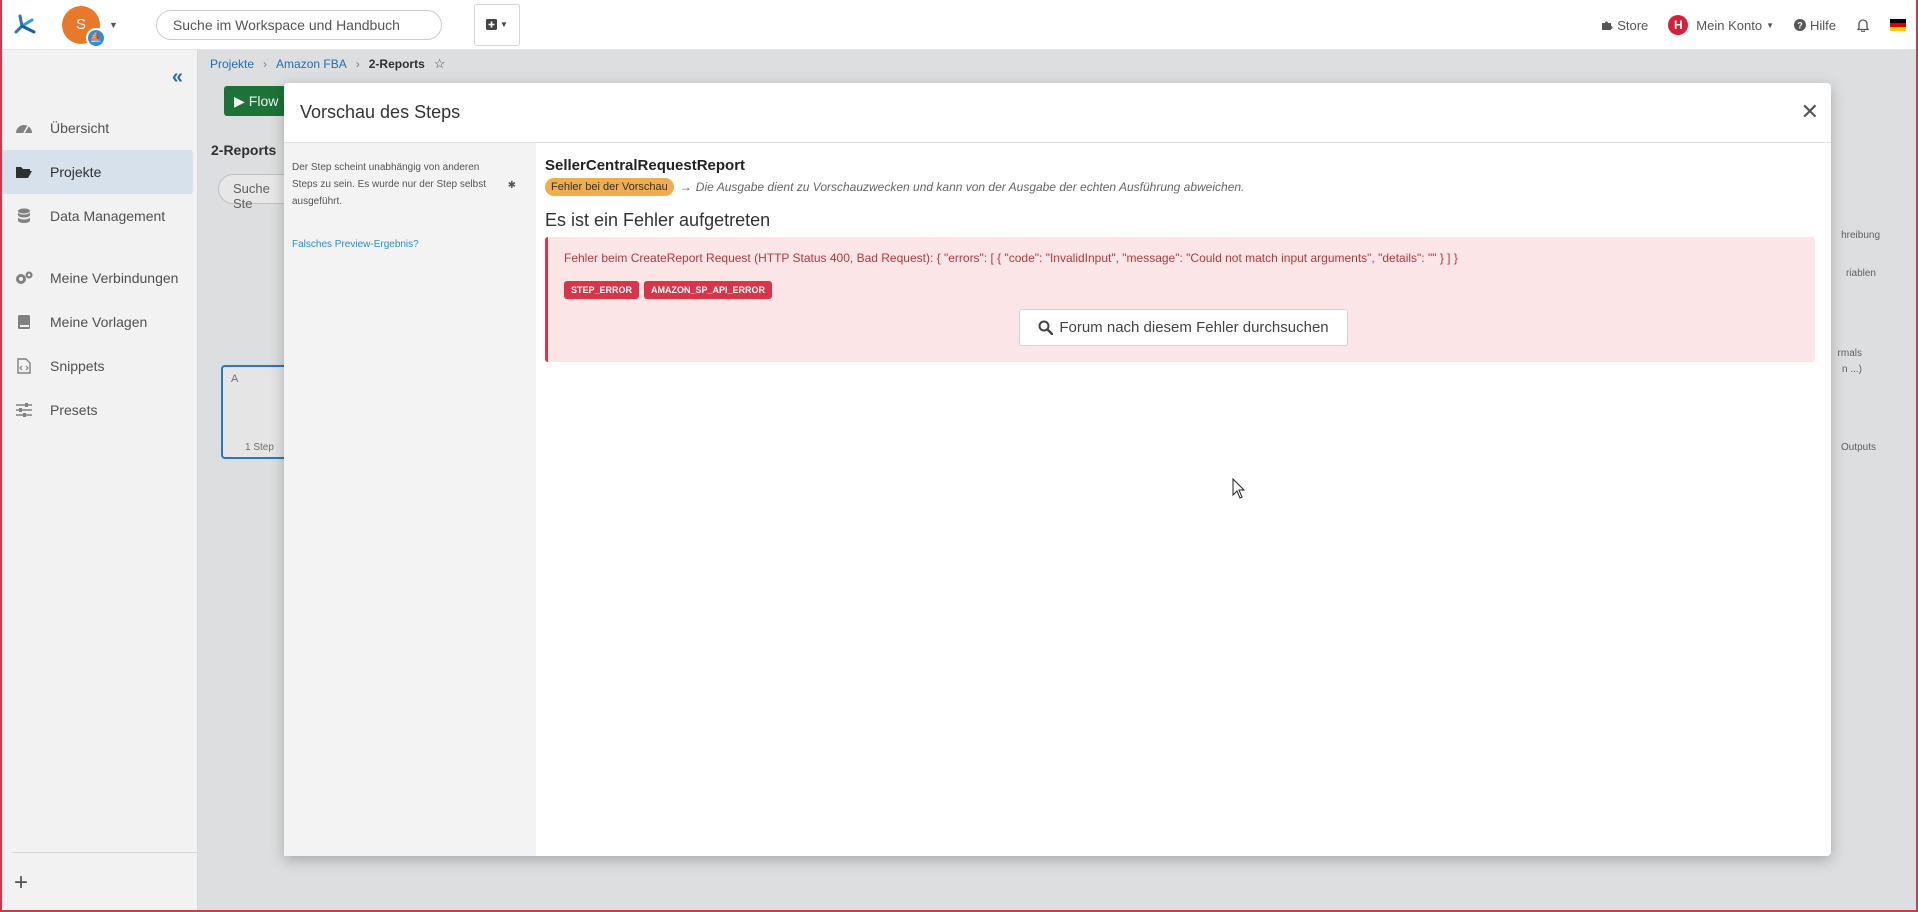 Image resolution: width=1918 pixels, height=912 pixels. I want to click on question-circle-icon: ?, so click(1799, 25).